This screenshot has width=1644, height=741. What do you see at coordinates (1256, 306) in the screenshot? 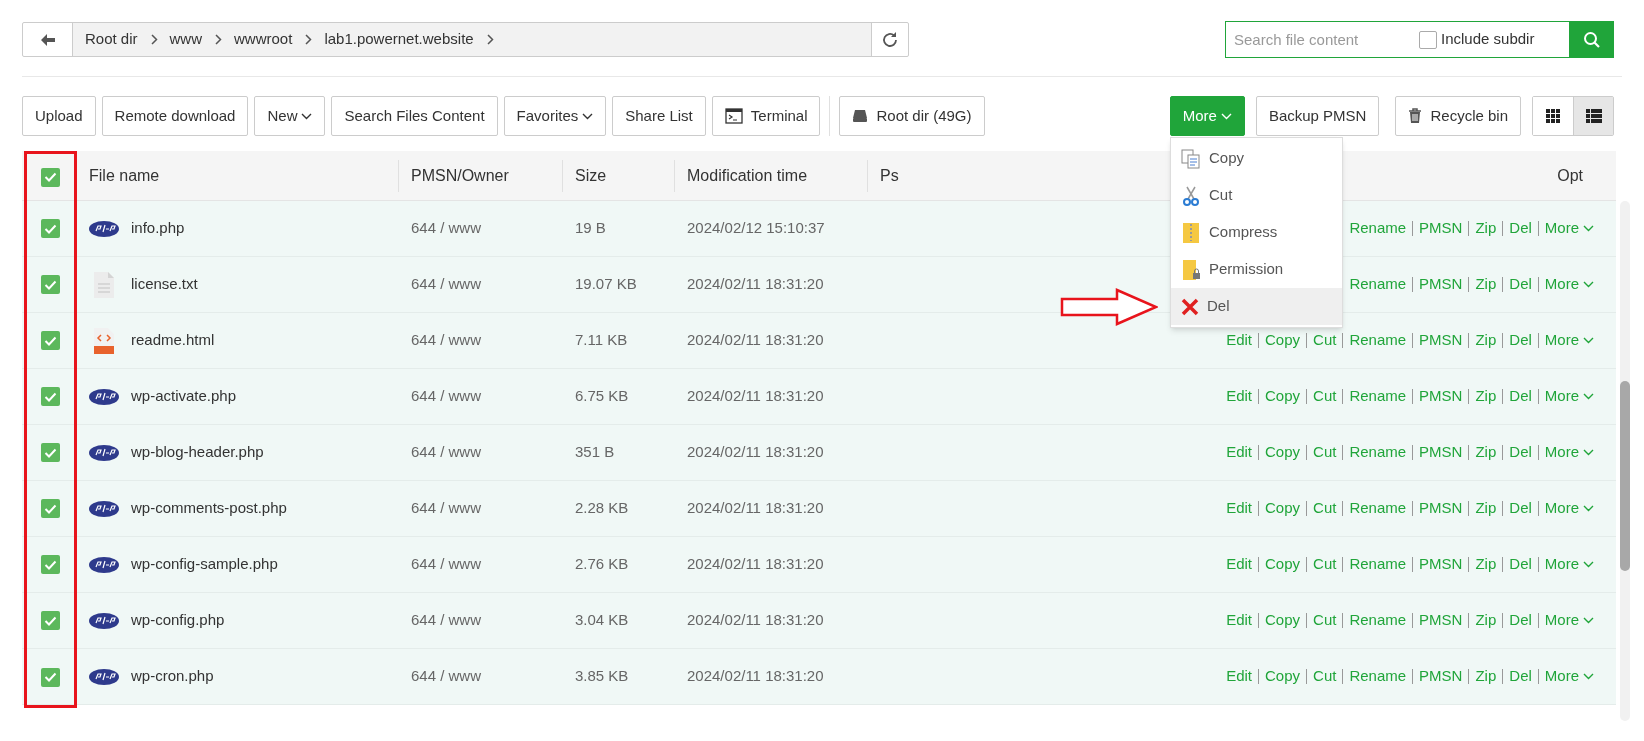
I see `menu-item: Del` at bounding box center [1256, 306].